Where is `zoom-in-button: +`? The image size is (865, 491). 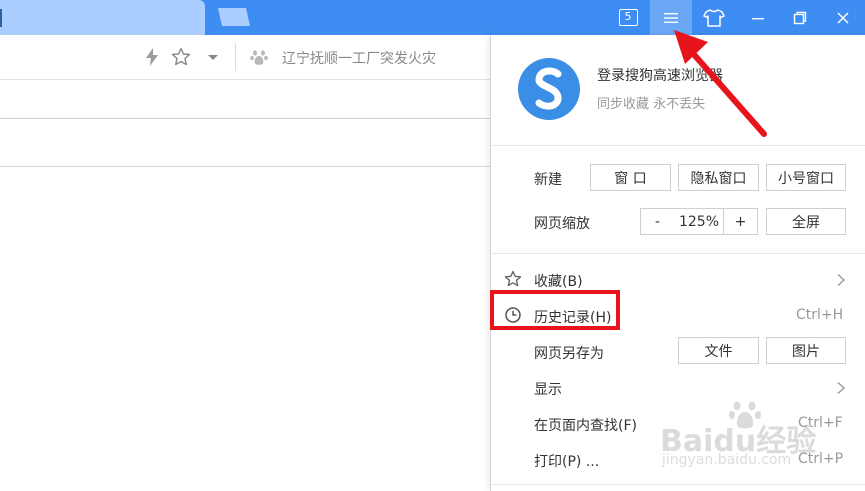
zoom-in-button: + is located at coordinates (740, 221).